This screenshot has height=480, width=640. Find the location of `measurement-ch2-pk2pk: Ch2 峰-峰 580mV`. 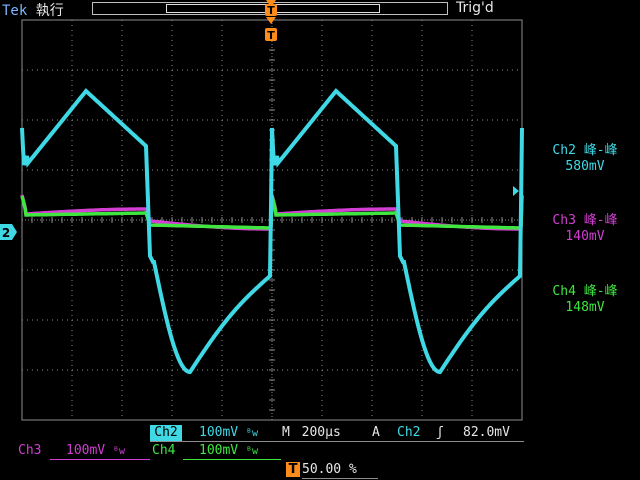

measurement-ch2-pk2pk: Ch2 峰-峰 580mV is located at coordinates (585, 159).